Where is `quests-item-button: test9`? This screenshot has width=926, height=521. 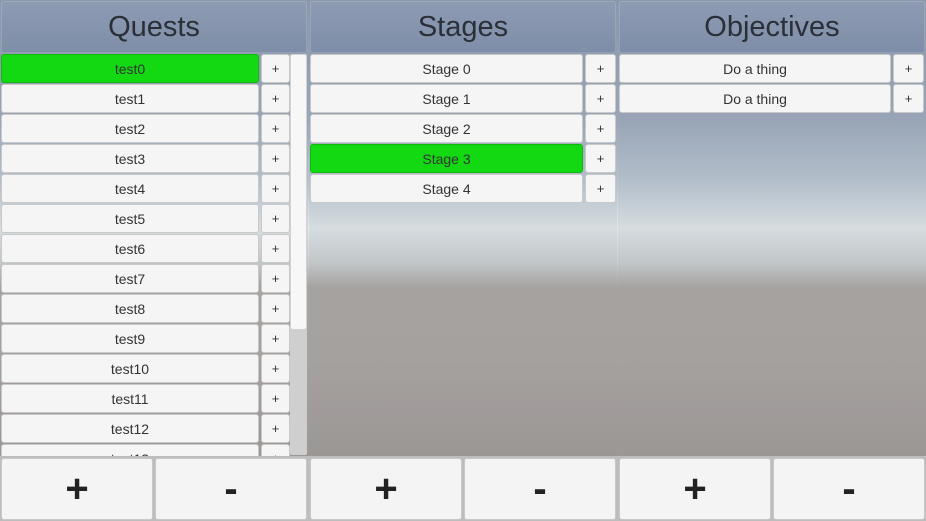
quests-item-button: test9 is located at coordinates (130, 338).